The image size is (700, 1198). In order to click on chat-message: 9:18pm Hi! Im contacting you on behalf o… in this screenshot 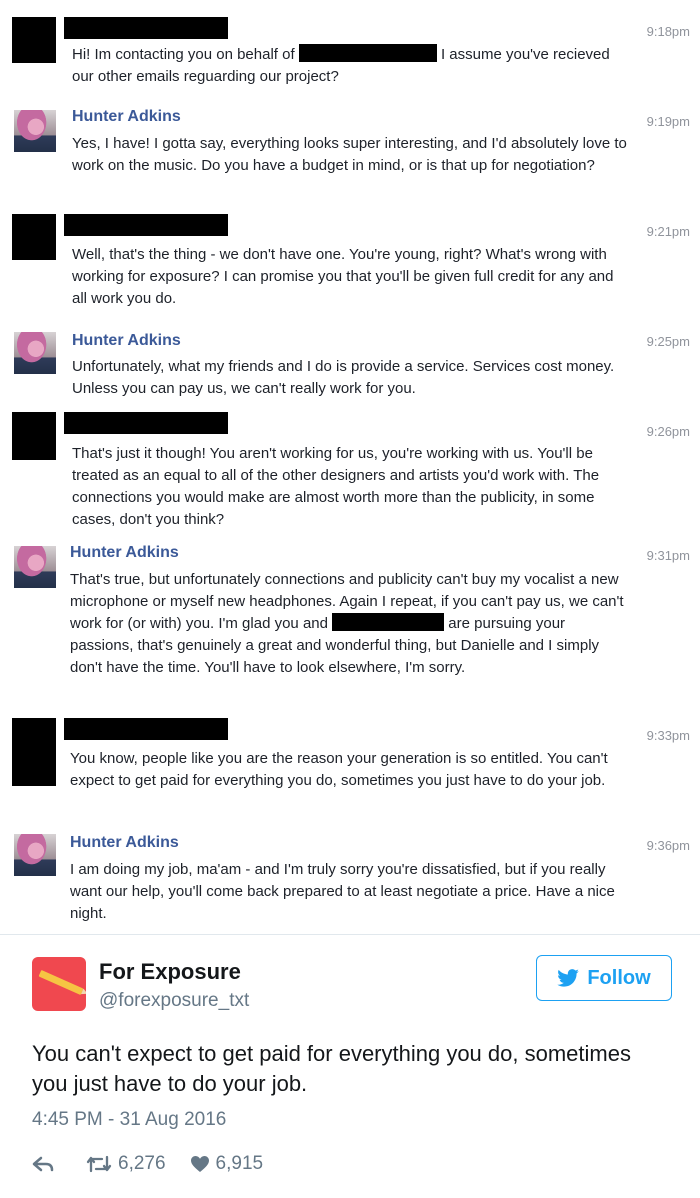, I will do `click(350, 52)`.